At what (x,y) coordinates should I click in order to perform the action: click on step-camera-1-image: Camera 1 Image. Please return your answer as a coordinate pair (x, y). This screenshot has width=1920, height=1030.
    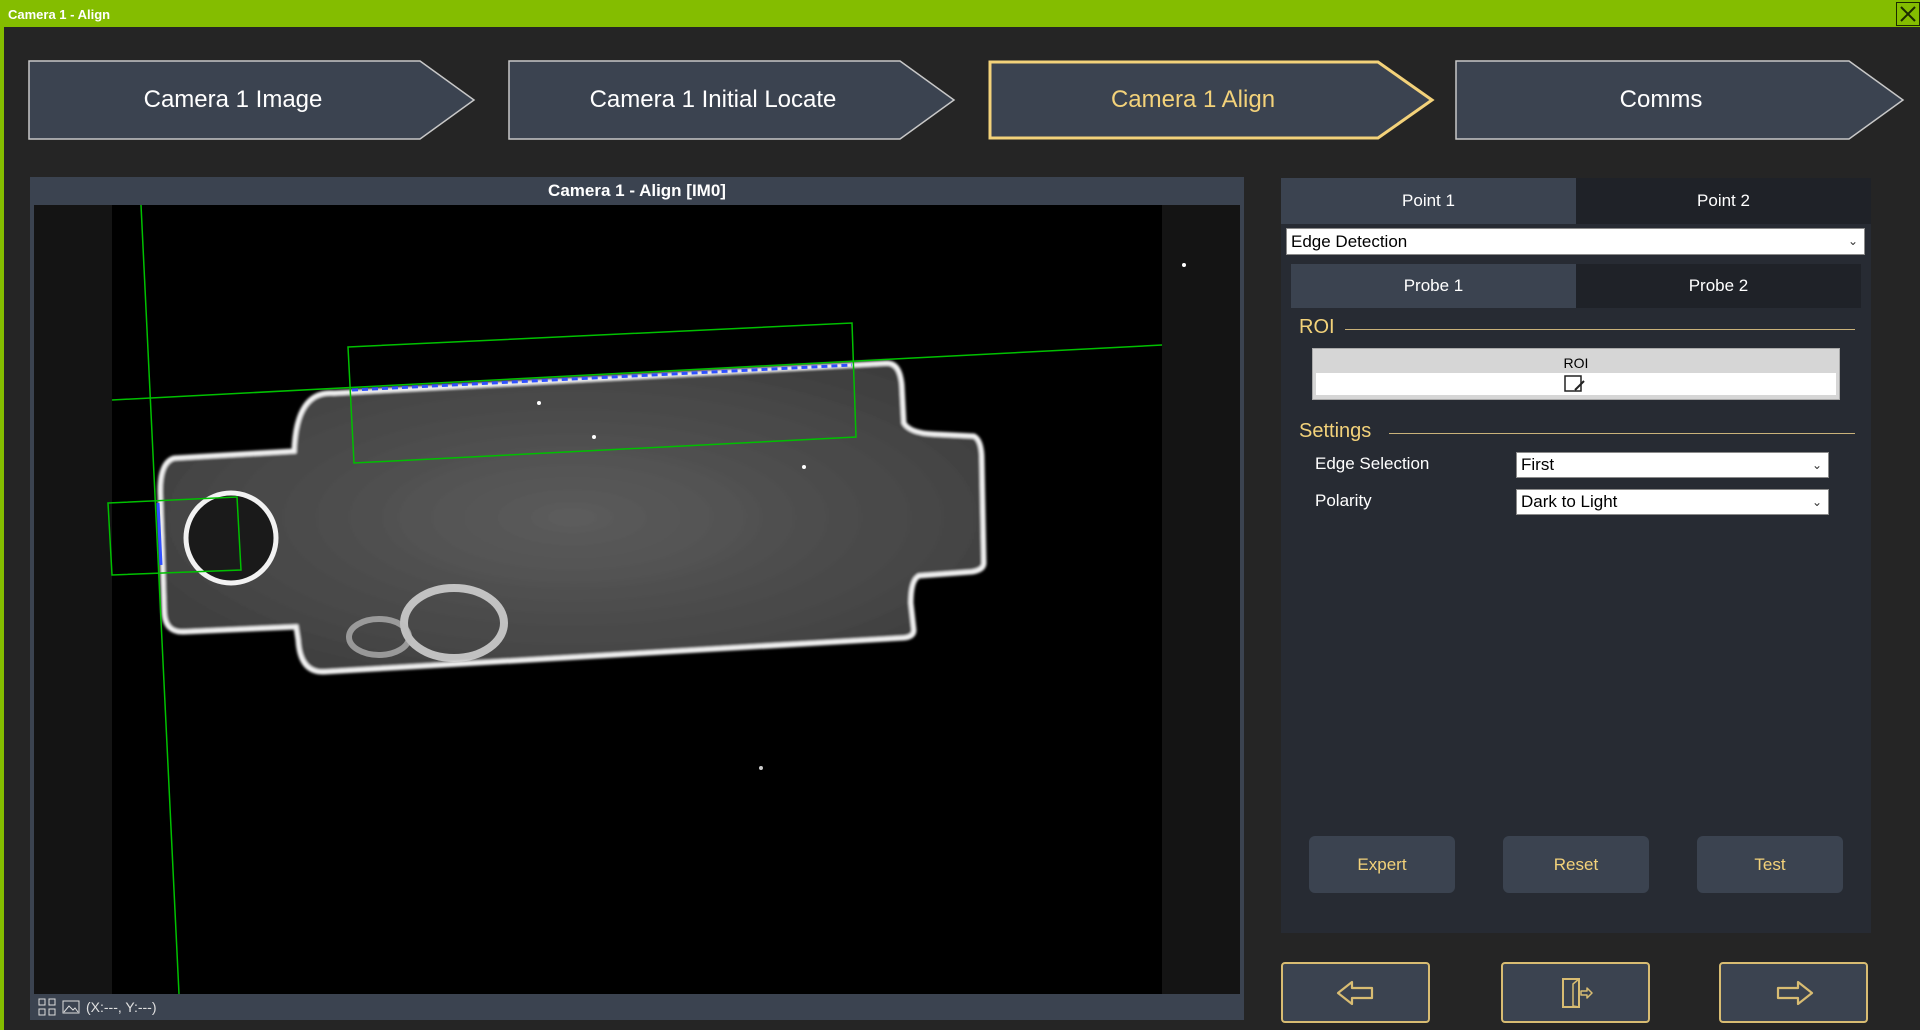
    Looking at the image, I should click on (252, 100).